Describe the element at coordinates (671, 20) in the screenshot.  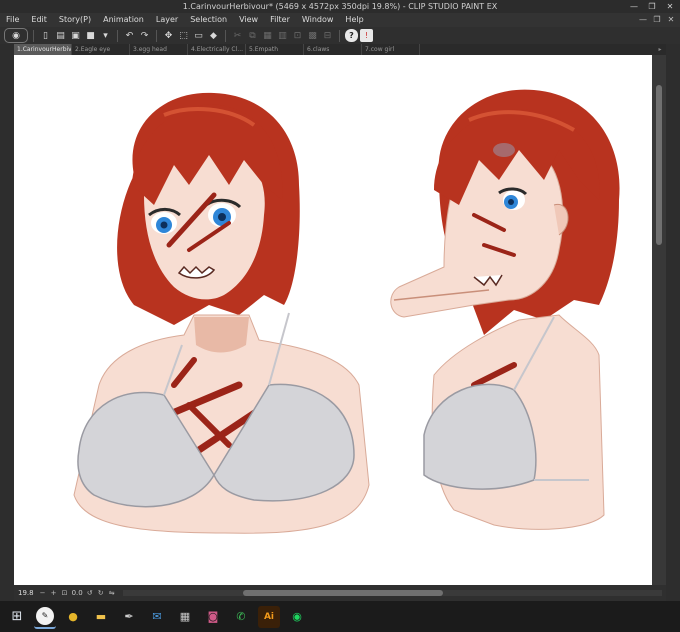
I see `doc-close-button: ✕` at that location.